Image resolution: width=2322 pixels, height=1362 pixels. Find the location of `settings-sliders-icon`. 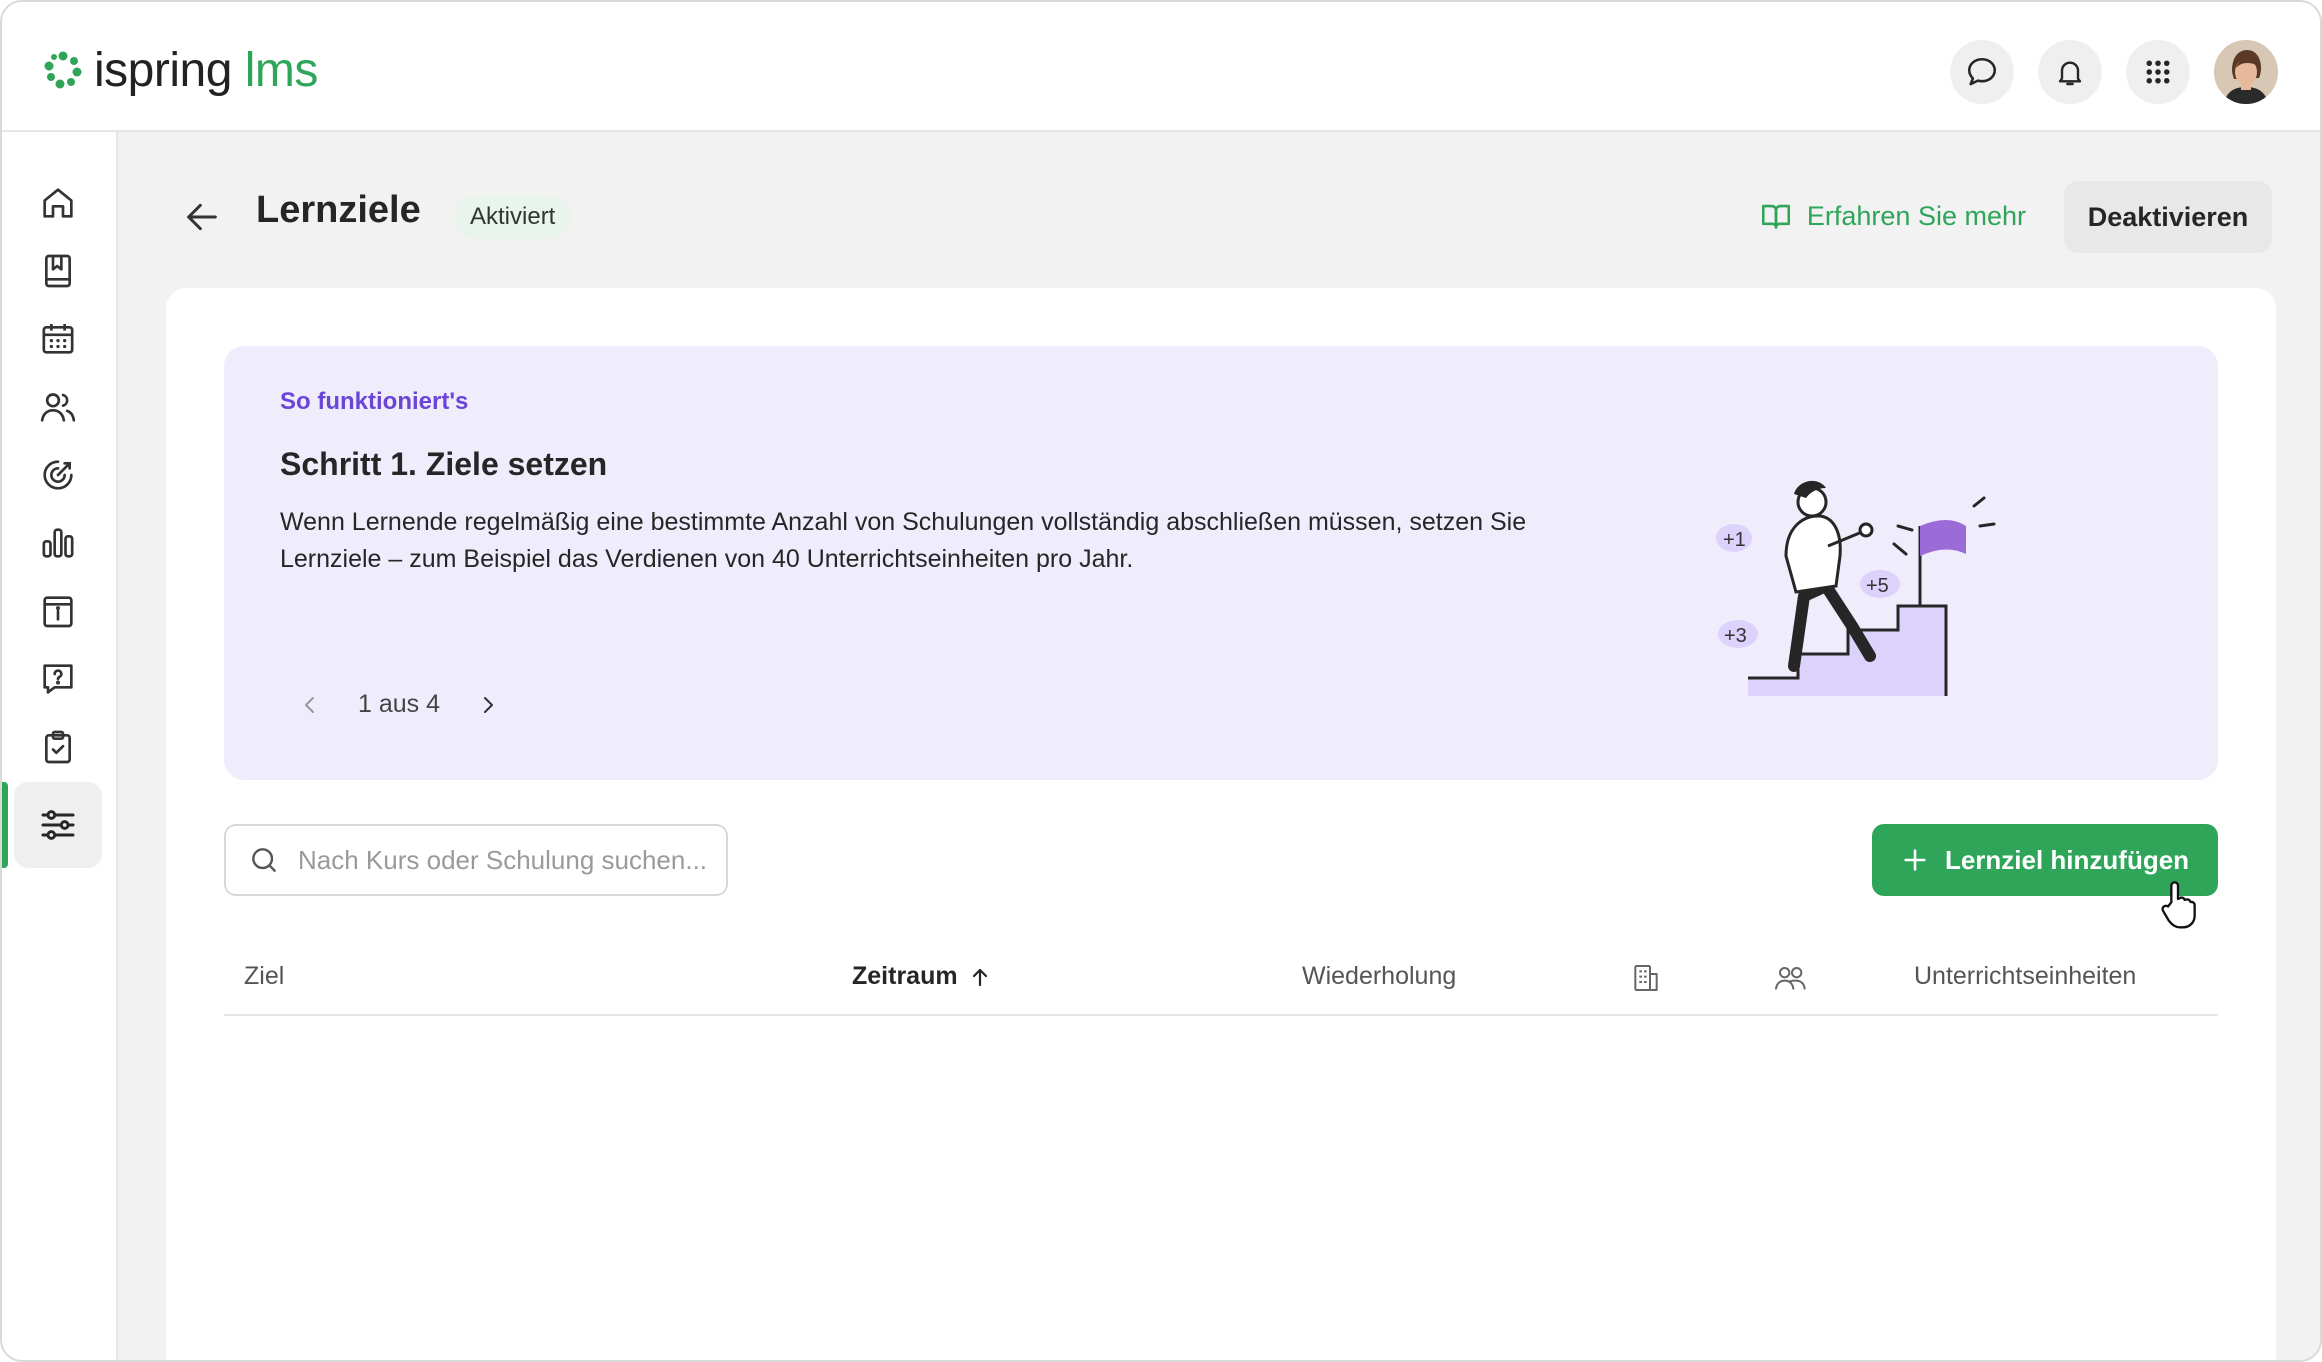

settings-sliders-icon is located at coordinates (58, 825).